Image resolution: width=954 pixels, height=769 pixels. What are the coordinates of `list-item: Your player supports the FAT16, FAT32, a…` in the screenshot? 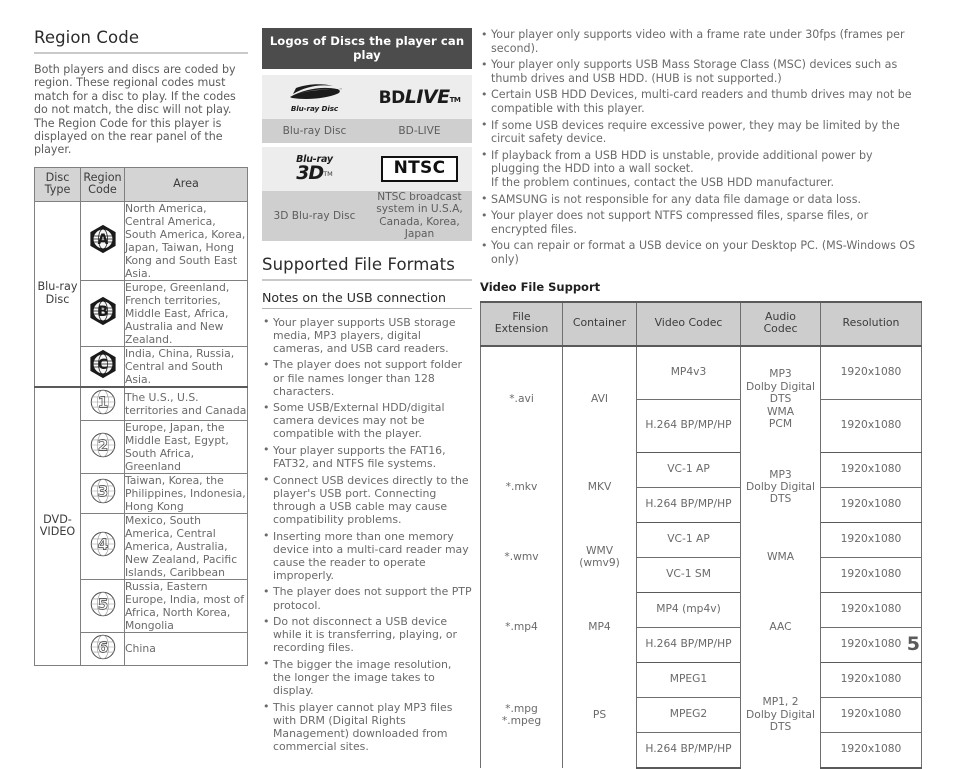 It's located at (367, 456).